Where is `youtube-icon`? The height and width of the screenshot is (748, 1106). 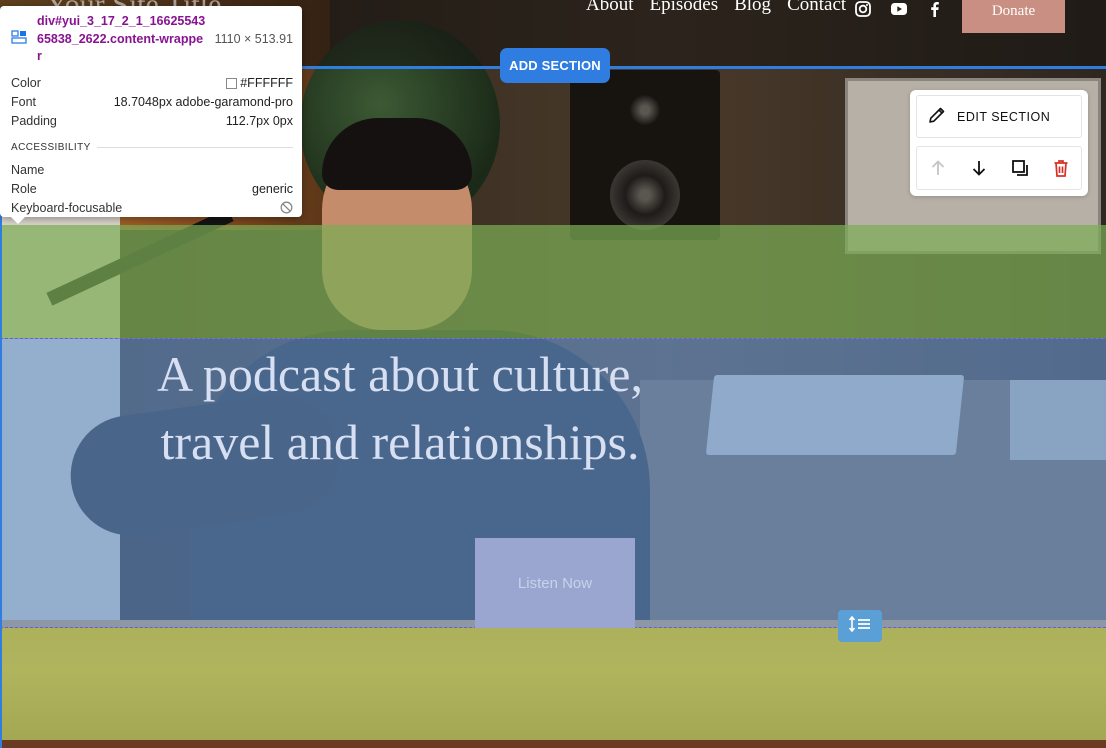
youtube-icon is located at coordinates (899, 8).